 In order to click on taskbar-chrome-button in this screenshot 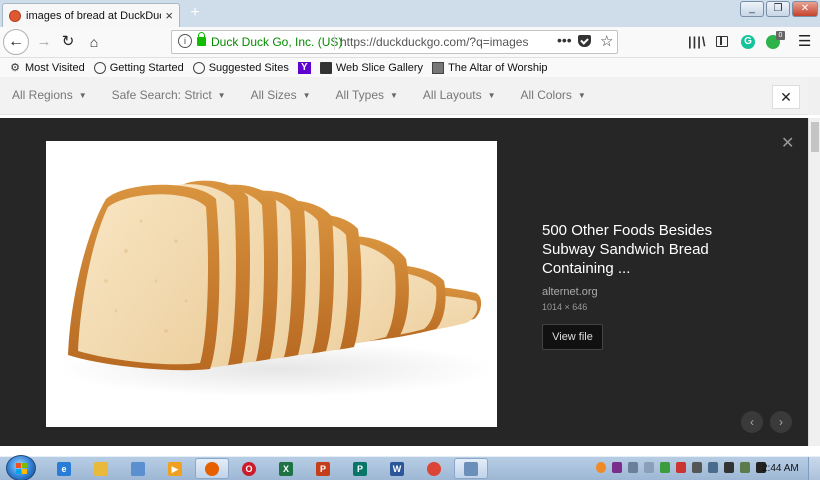, I will do `click(434, 468)`.